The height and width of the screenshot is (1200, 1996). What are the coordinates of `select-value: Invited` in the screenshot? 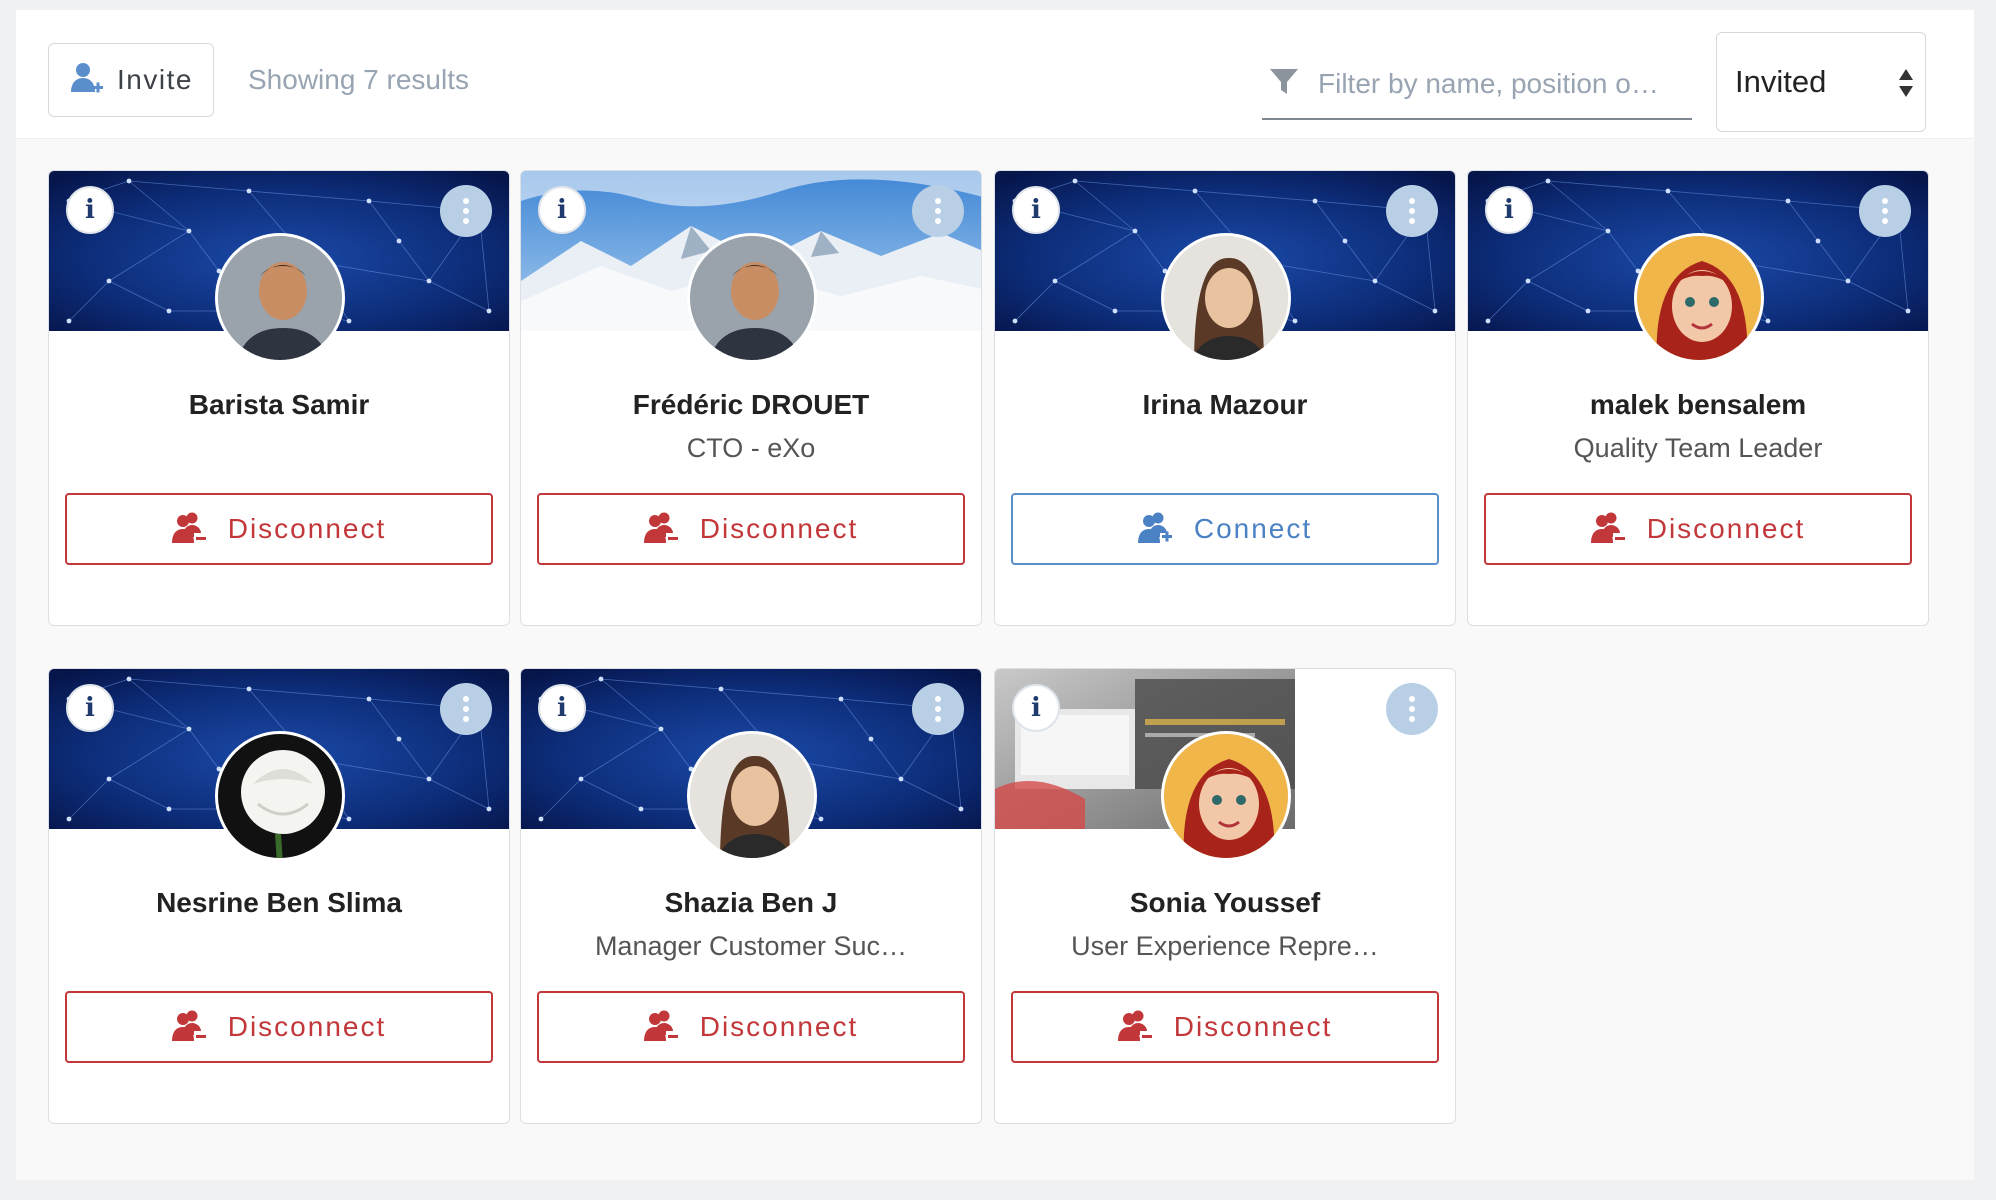 It's located at (1781, 81).